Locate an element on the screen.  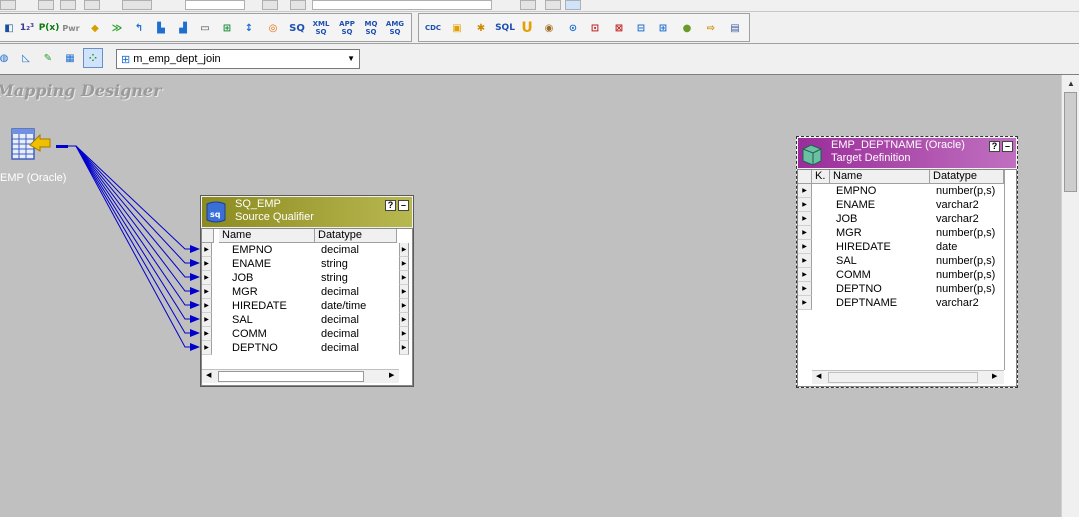
scroll-right-icon: ▶ is located at coordinates (994, 376).